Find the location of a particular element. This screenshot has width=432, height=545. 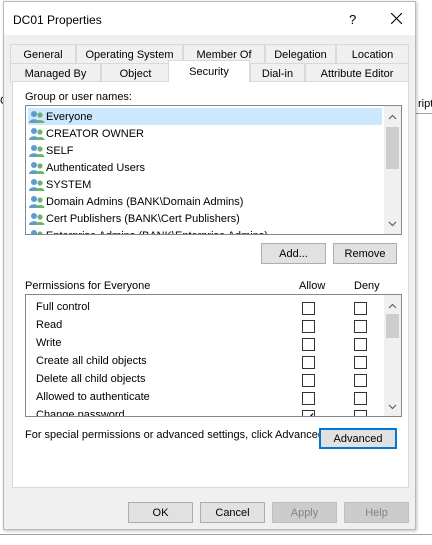

principal-list-item: Authenticated Users is located at coordinates (205, 167).